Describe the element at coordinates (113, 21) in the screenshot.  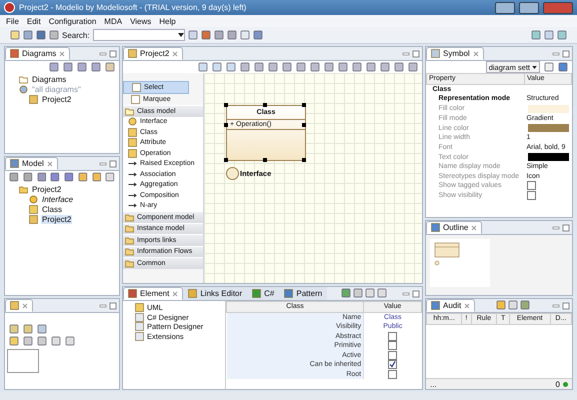
I see `menu-item: MDA` at that location.